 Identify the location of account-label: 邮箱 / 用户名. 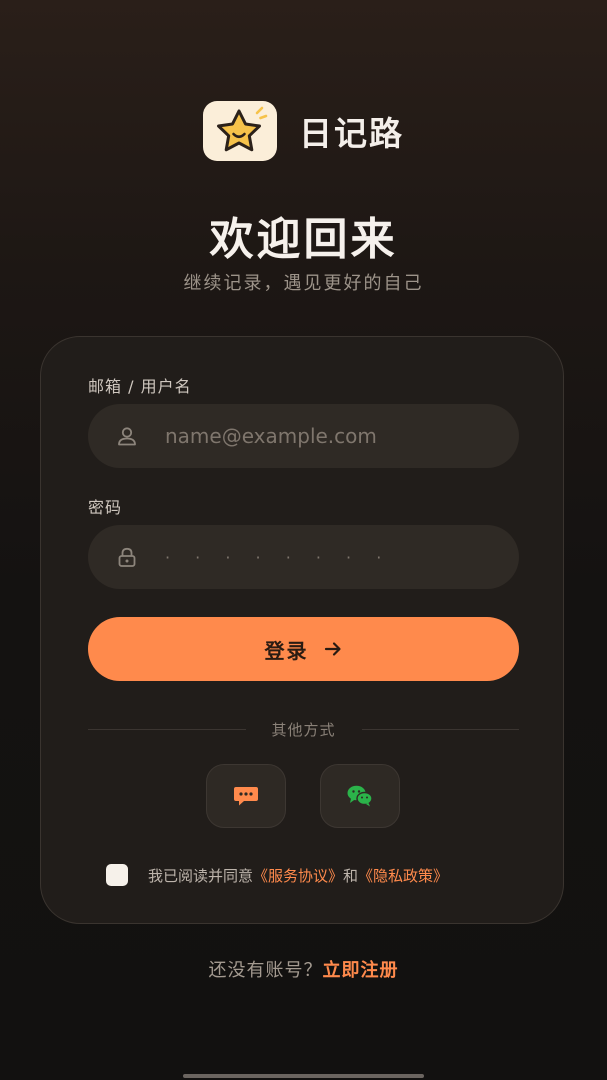
(140, 386).